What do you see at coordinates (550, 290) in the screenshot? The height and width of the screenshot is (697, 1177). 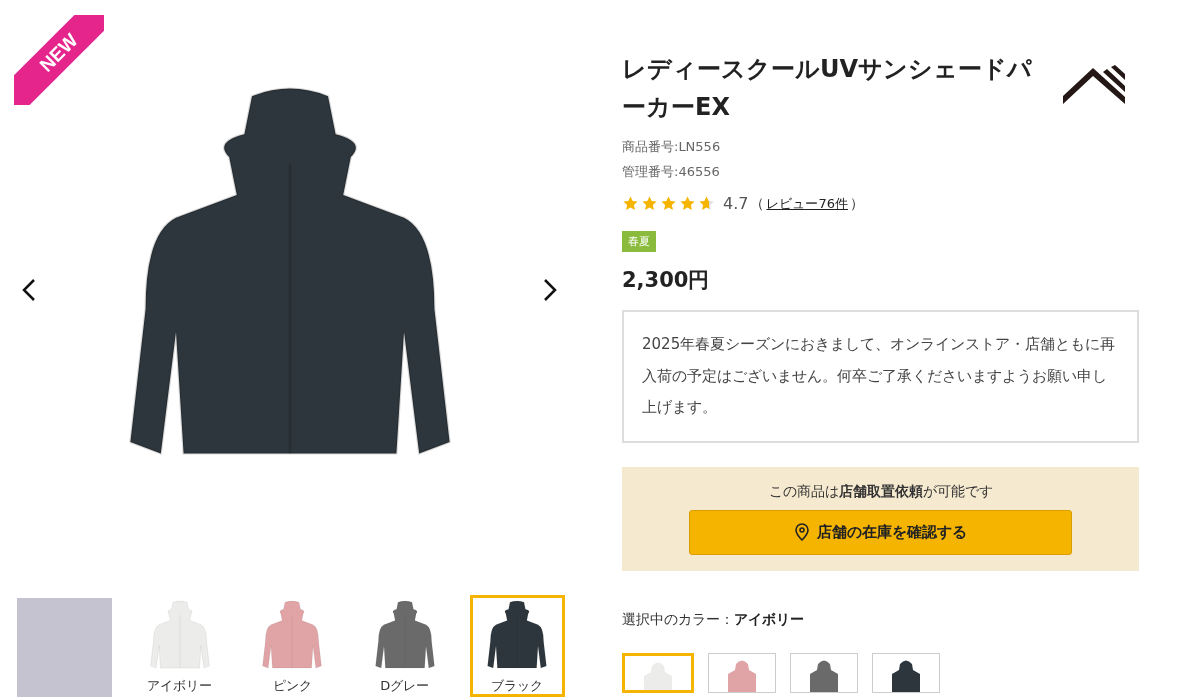 I see `chevron-right-icon` at bounding box center [550, 290].